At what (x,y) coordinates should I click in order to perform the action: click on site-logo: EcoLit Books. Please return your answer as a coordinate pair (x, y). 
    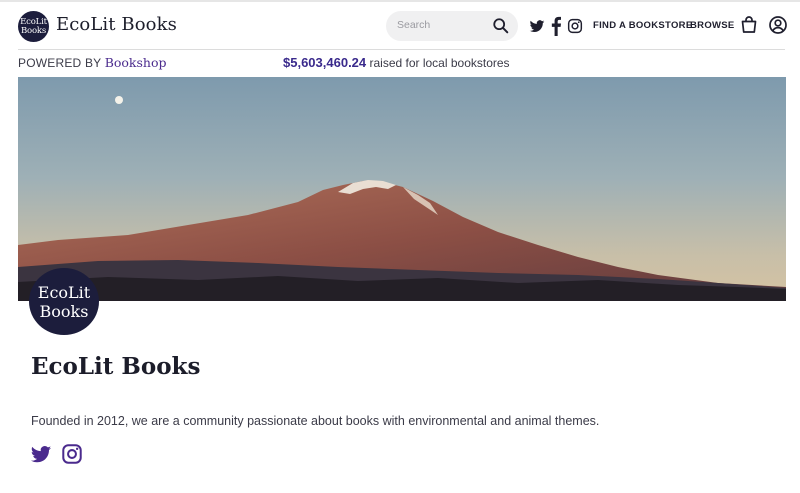
    Looking at the image, I should click on (33, 26).